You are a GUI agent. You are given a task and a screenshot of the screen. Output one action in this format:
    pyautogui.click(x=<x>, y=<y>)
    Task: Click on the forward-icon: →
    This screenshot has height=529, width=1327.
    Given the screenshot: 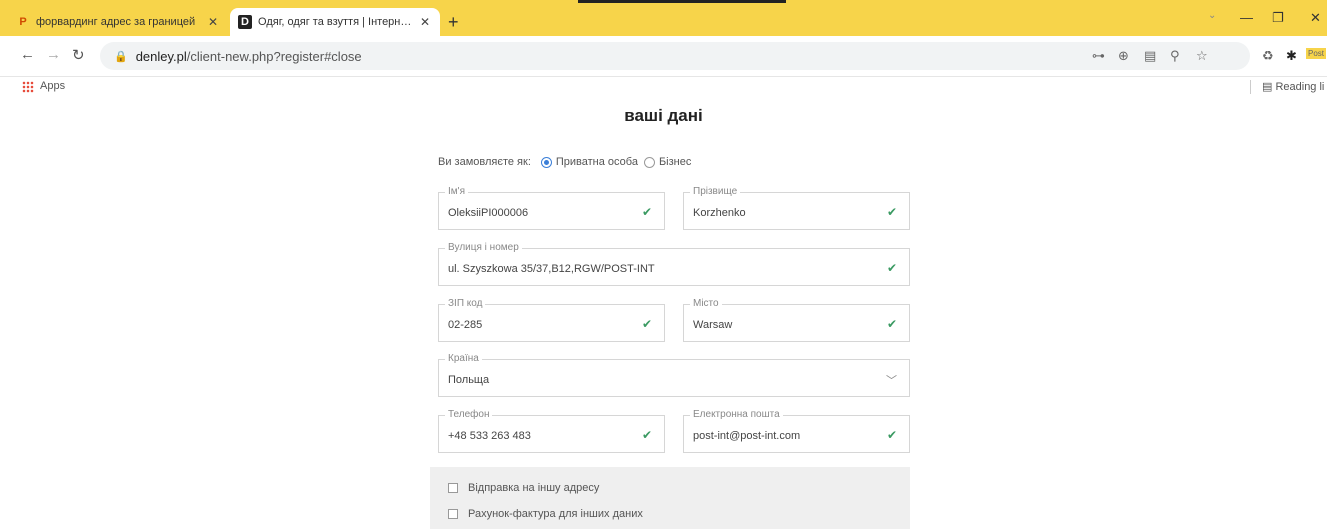 What is the action you would take?
    pyautogui.click(x=53, y=54)
    